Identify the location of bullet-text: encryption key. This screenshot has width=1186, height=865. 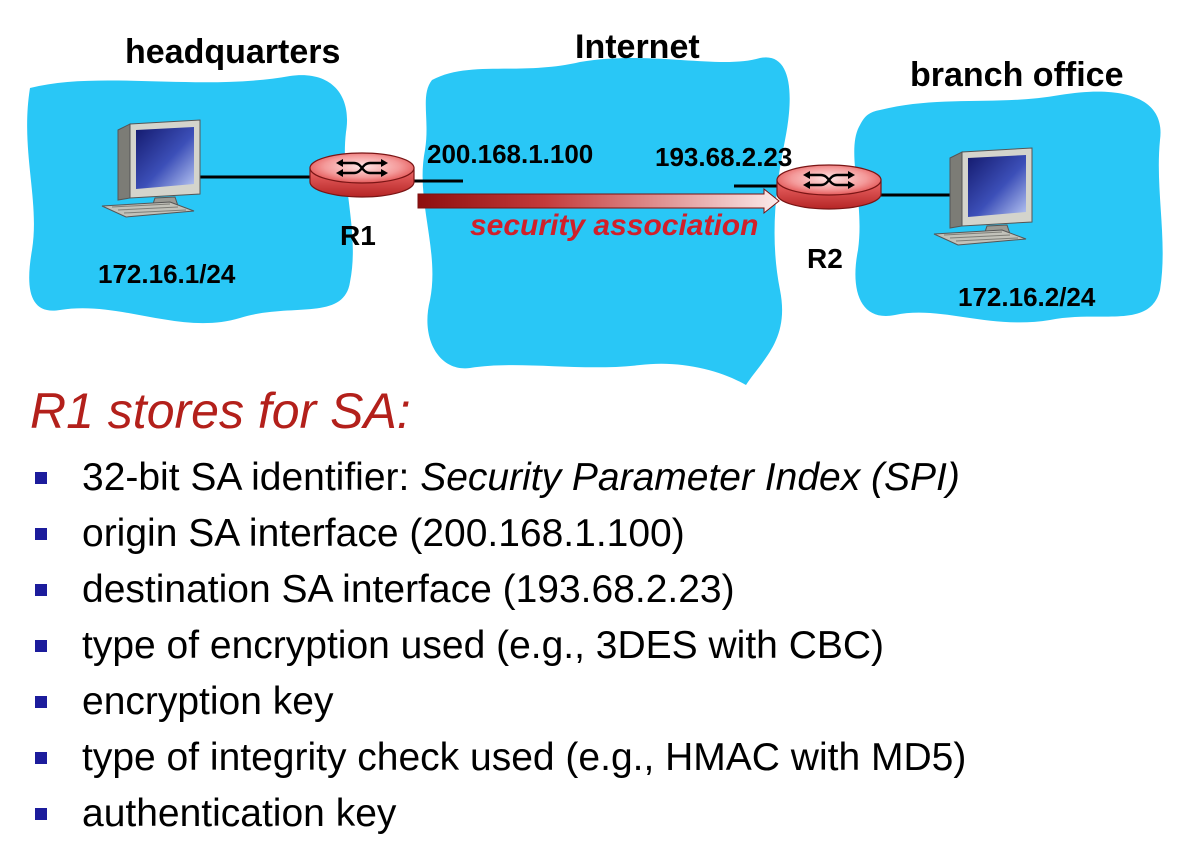
(208, 701).